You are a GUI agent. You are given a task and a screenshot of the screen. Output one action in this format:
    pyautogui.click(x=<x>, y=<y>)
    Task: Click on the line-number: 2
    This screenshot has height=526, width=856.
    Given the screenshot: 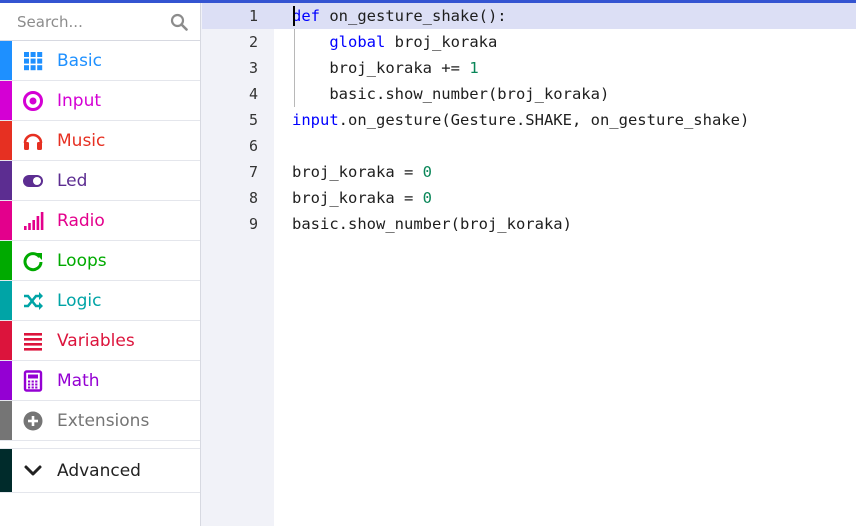 What is the action you would take?
    pyautogui.click(x=253, y=42)
    